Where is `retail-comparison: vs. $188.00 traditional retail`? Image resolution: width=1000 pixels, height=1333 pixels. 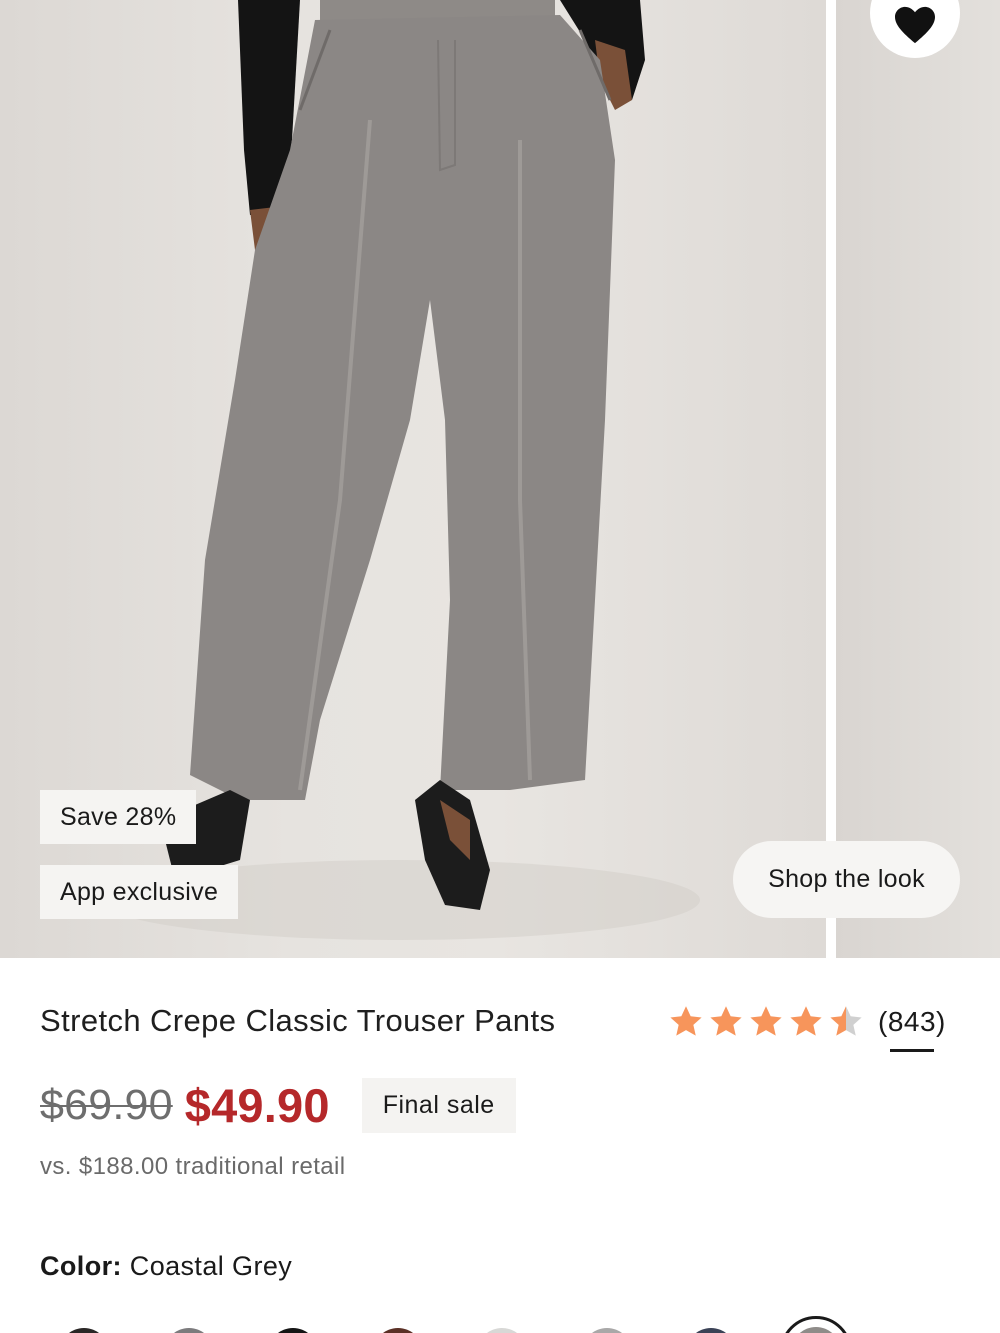
retail-comparison: vs. $188.00 traditional retail is located at coordinates (193, 1166).